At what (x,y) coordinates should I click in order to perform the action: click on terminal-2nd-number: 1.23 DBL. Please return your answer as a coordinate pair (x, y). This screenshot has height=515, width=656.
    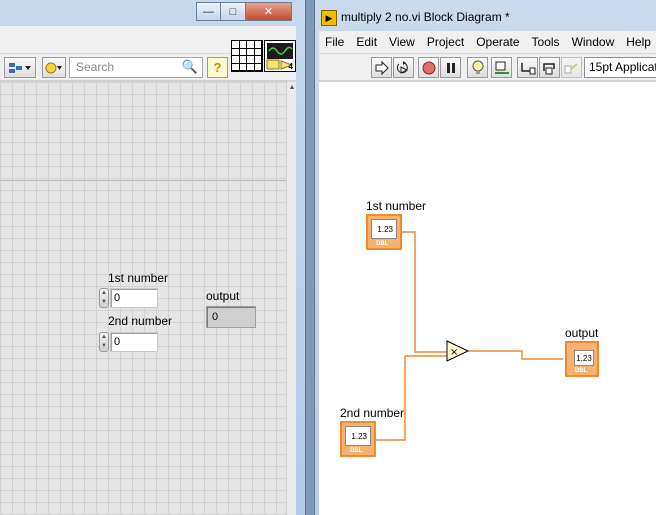
    Looking at the image, I should click on (358, 439).